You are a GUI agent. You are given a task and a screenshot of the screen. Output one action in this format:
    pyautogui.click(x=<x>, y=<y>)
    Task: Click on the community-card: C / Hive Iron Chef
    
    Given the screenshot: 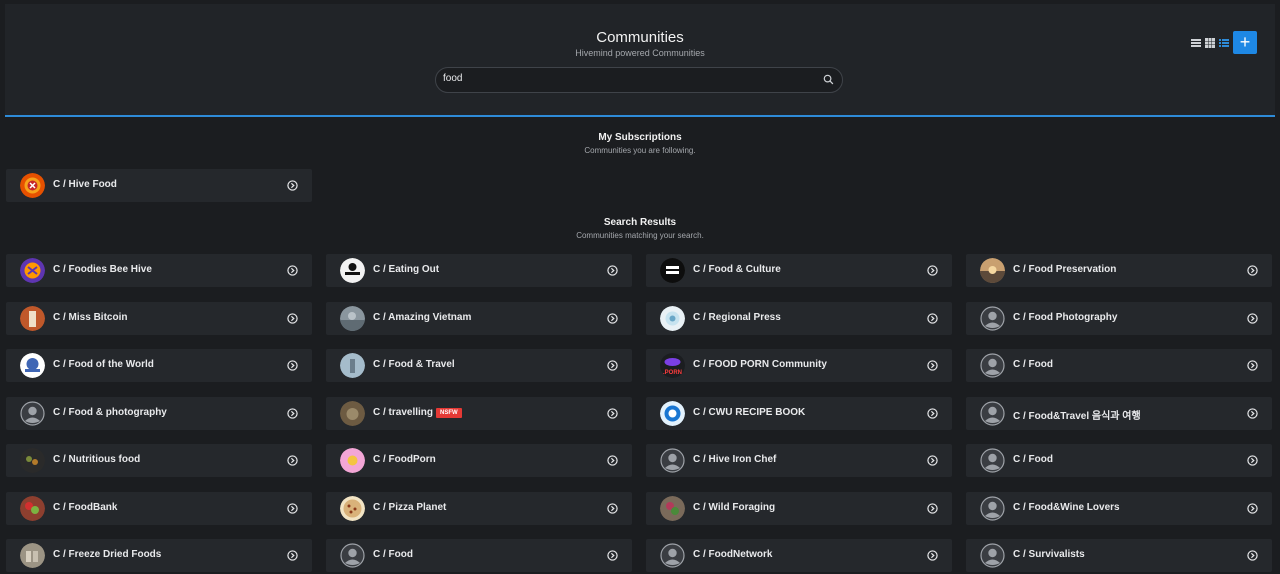 What is the action you would take?
    pyautogui.click(x=799, y=460)
    